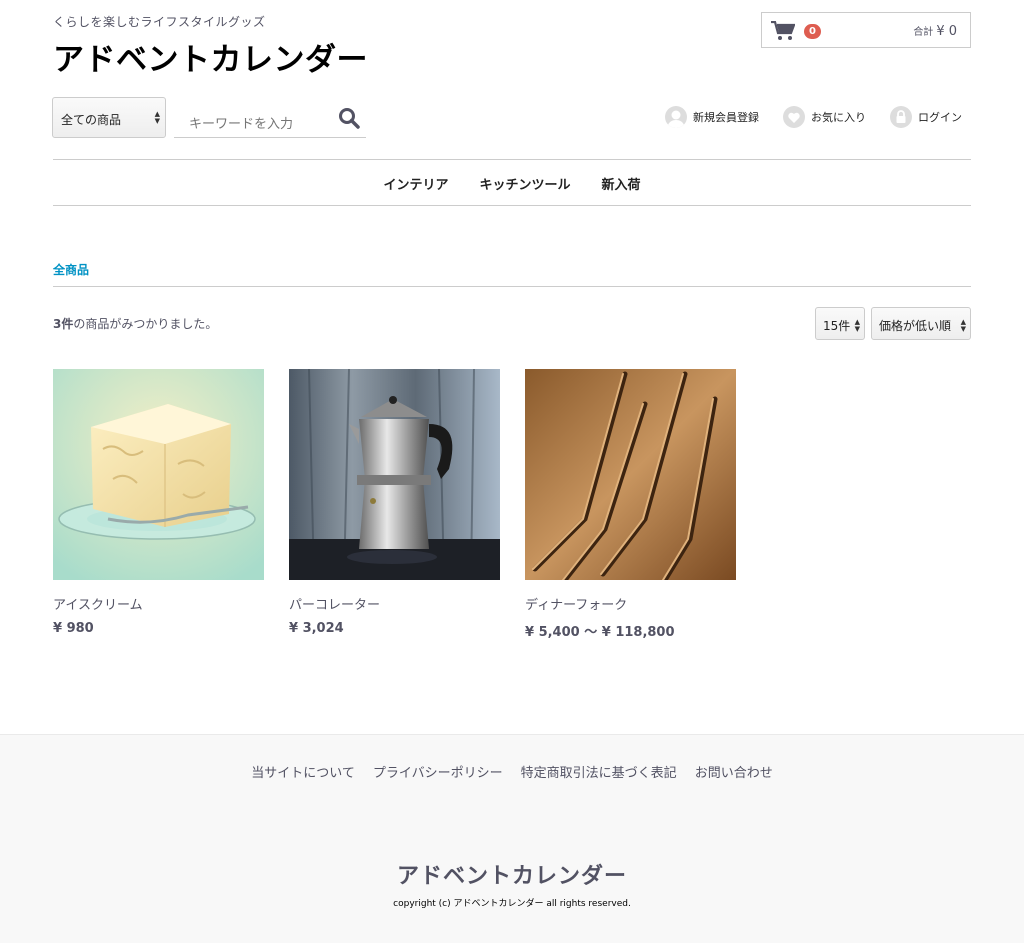 This screenshot has height=943, width=1024. I want to click on product-card: アイスクリーム ¥ 980, so click(158, 502).